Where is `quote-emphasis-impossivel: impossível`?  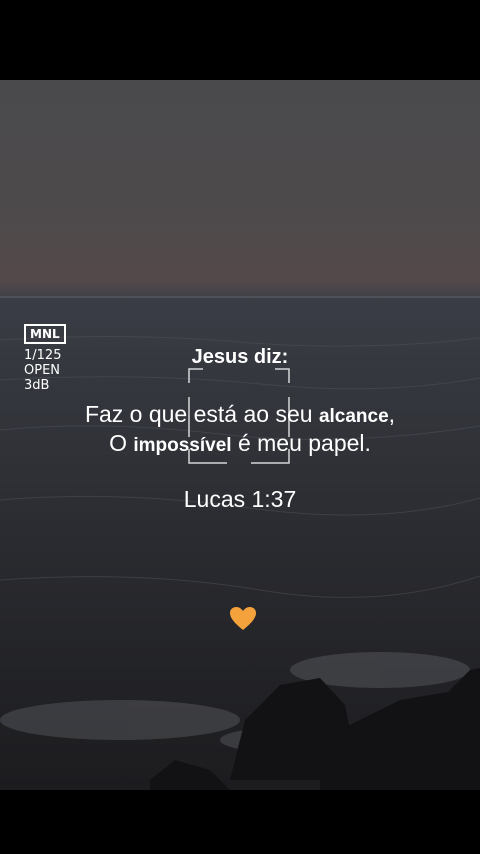
quote-emphasis-impossivel: impossível is located at coordinates (182, 445).